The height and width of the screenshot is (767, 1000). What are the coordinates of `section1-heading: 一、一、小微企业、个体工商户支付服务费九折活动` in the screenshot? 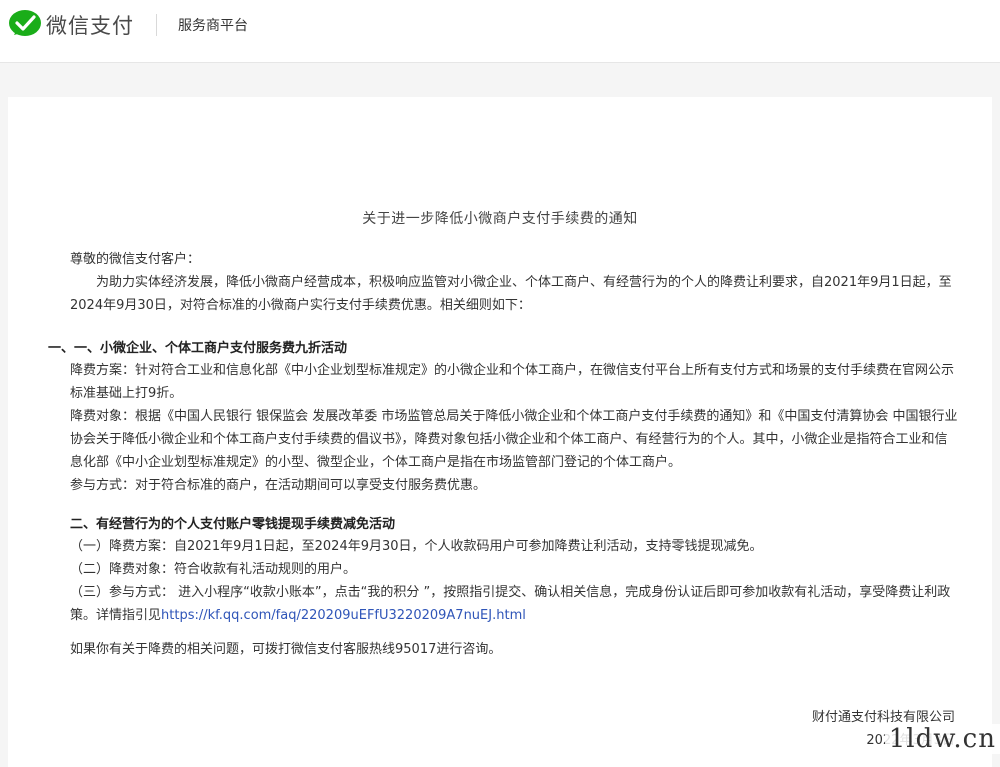 It's located at (198, 348).